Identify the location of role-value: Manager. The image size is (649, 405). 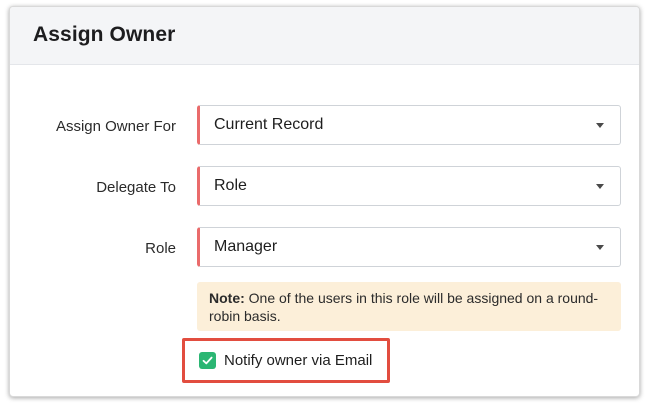
(246, 246).